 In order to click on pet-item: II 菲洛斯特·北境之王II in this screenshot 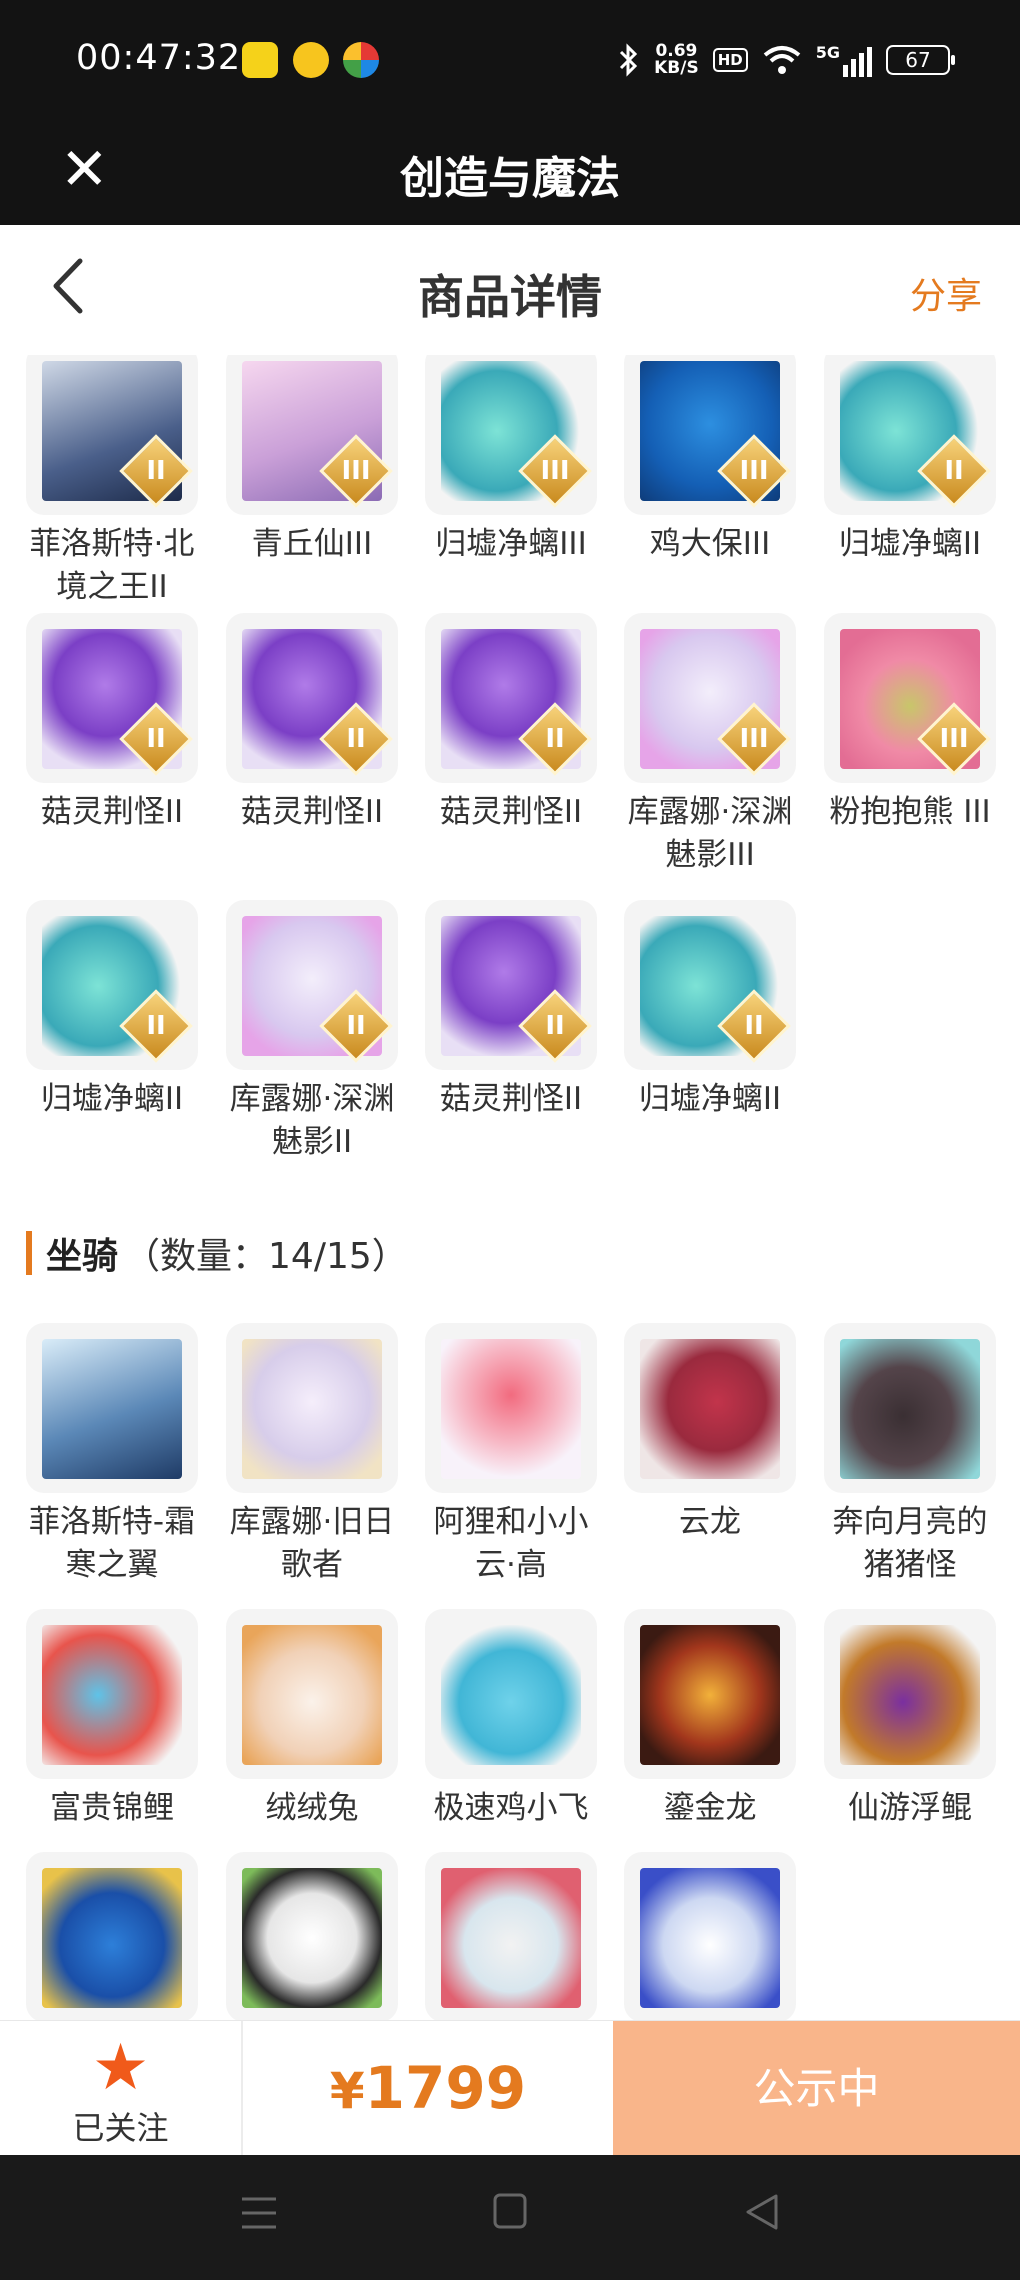, I will do `click(112, 482)`.